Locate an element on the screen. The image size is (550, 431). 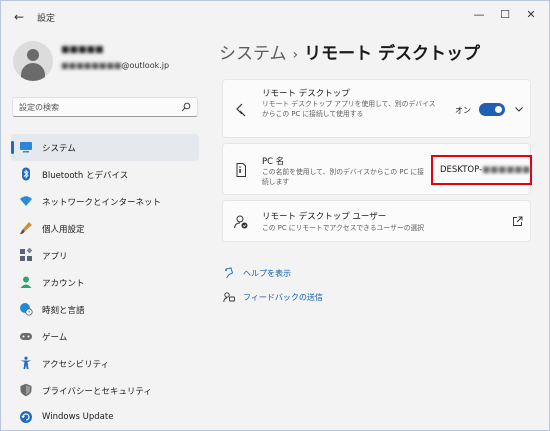
sidebar-item-privacy: プライバシーとセキュリティ is located at coordinates (105, 390).